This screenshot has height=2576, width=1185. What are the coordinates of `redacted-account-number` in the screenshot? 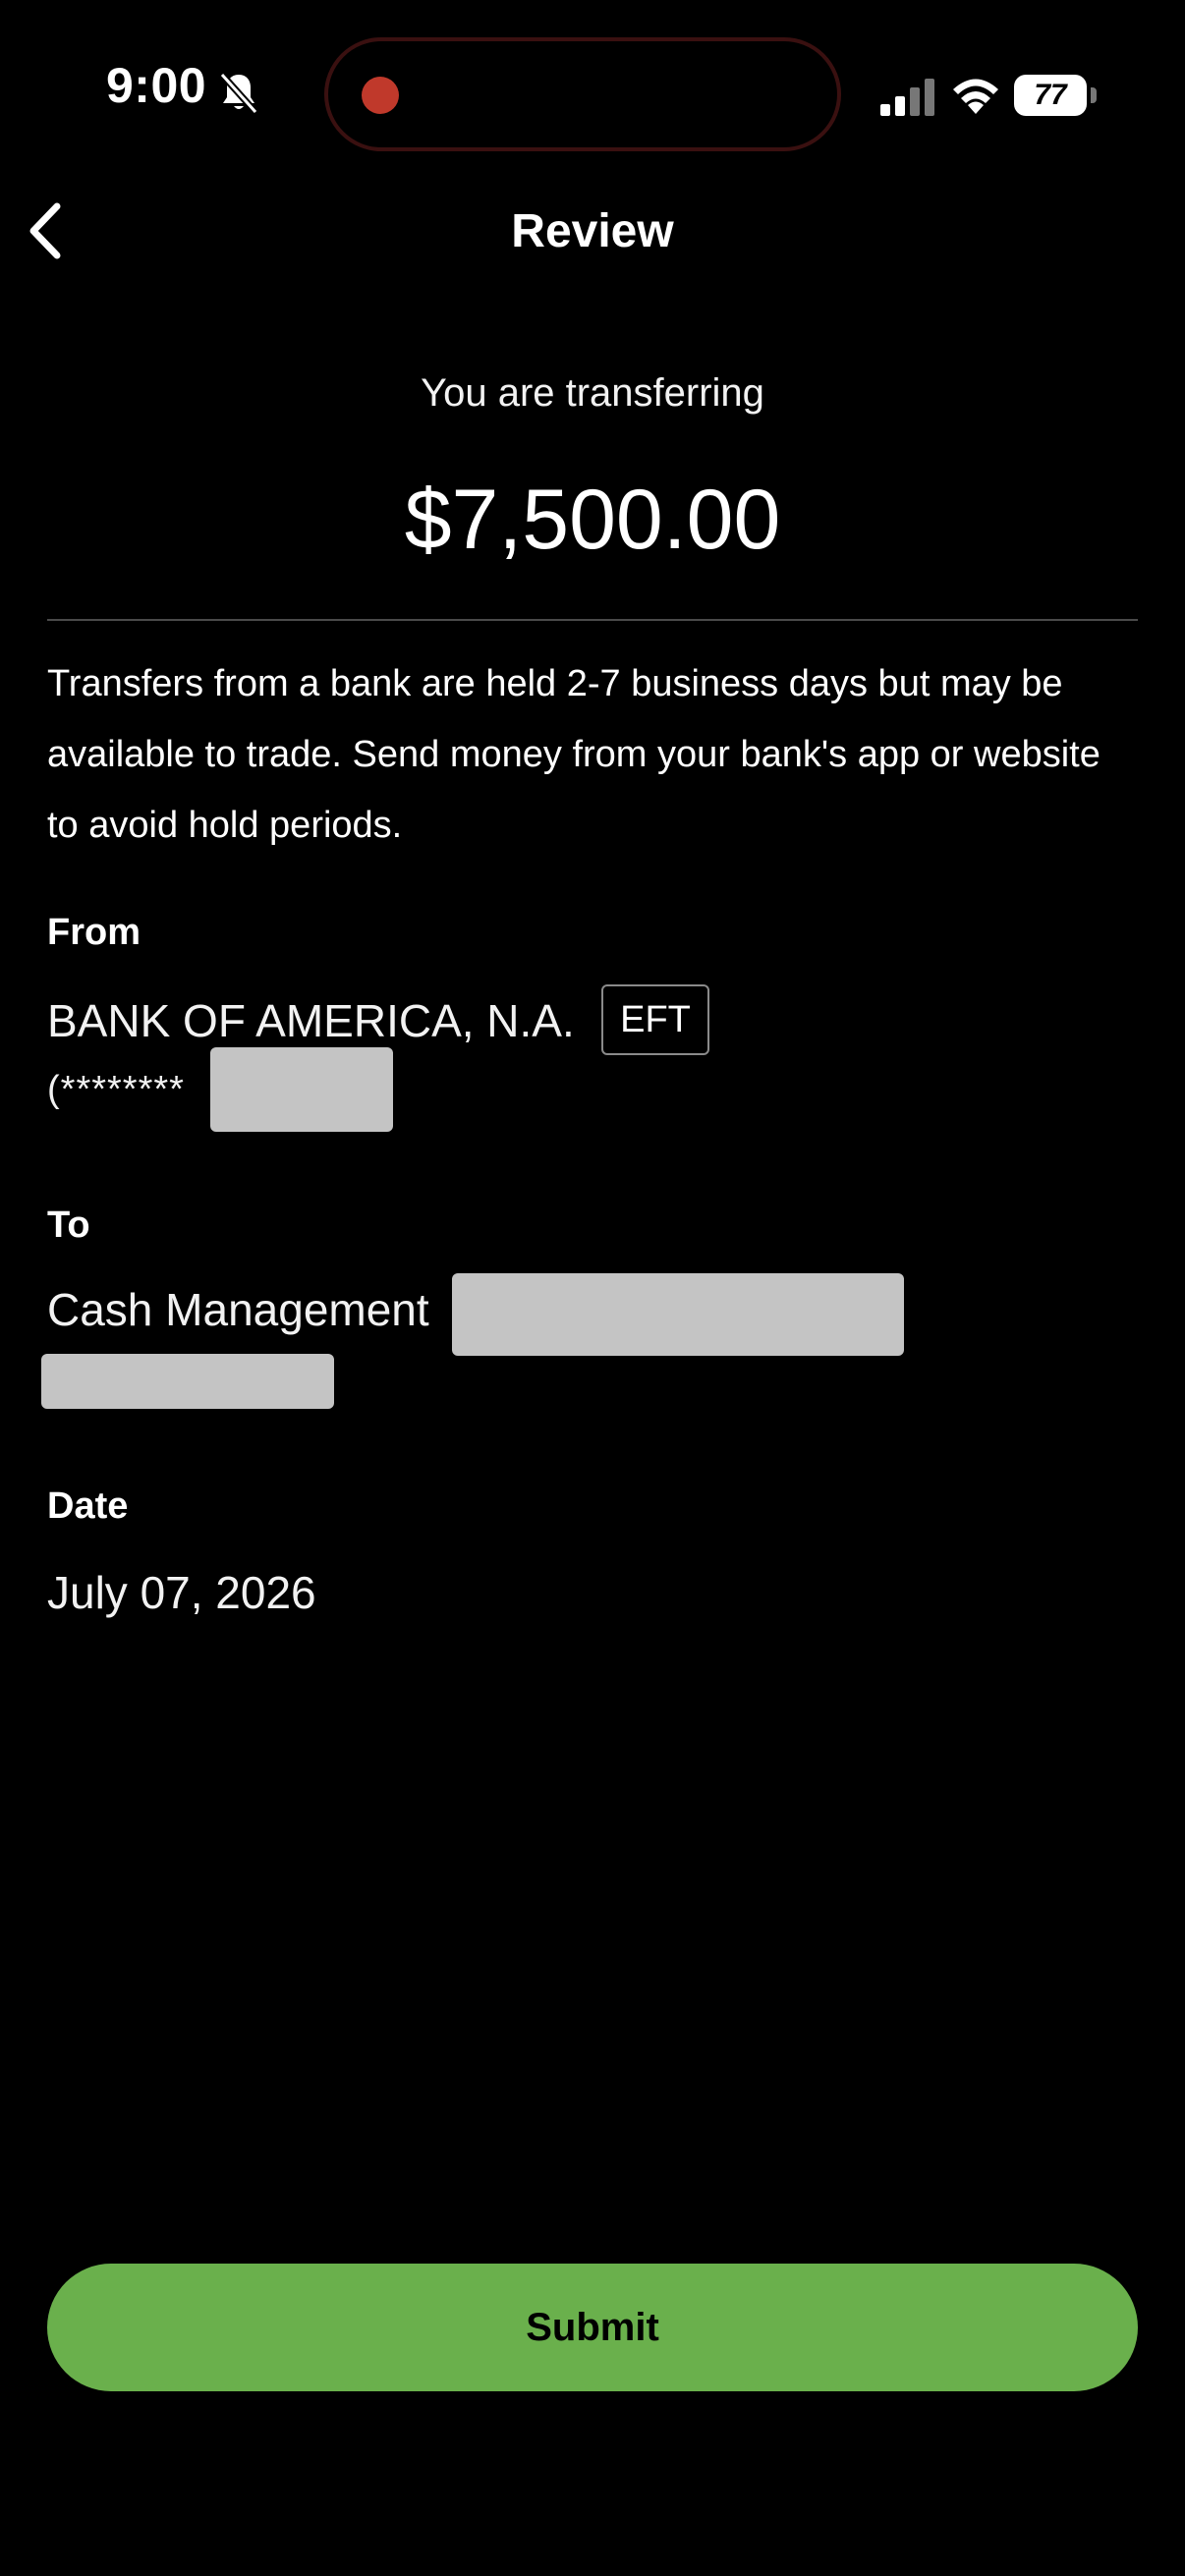 It's located at (302, 1089).